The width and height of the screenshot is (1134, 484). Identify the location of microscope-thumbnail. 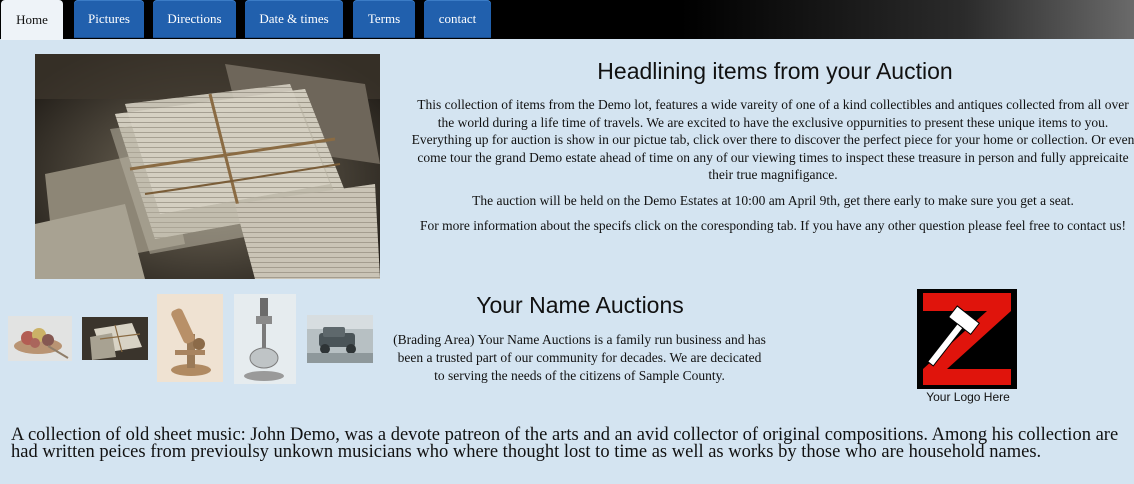
(190, 338).